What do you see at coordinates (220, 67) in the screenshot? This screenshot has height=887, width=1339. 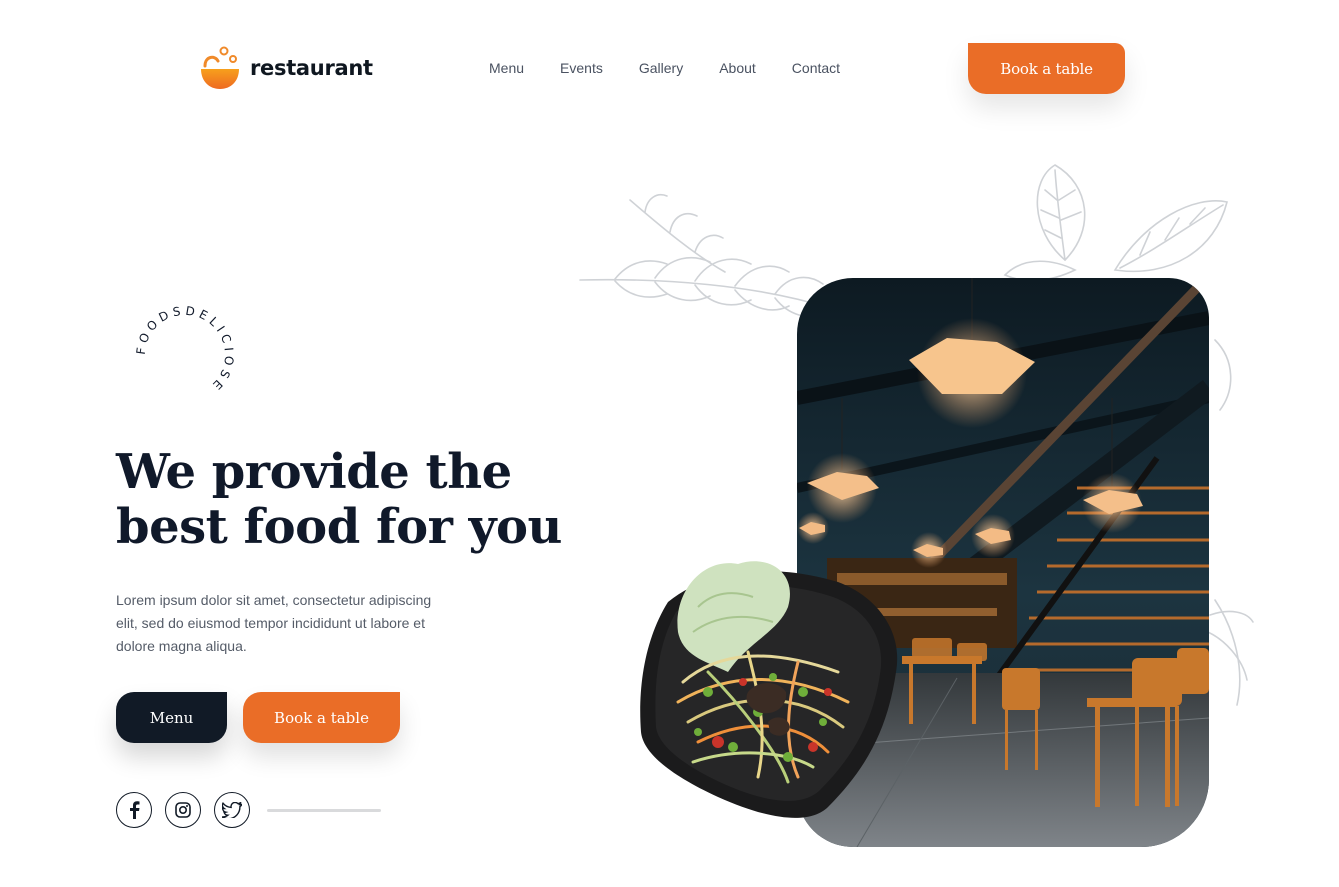 I see `bowl-logo-icon` at bounding box center [220, 67].